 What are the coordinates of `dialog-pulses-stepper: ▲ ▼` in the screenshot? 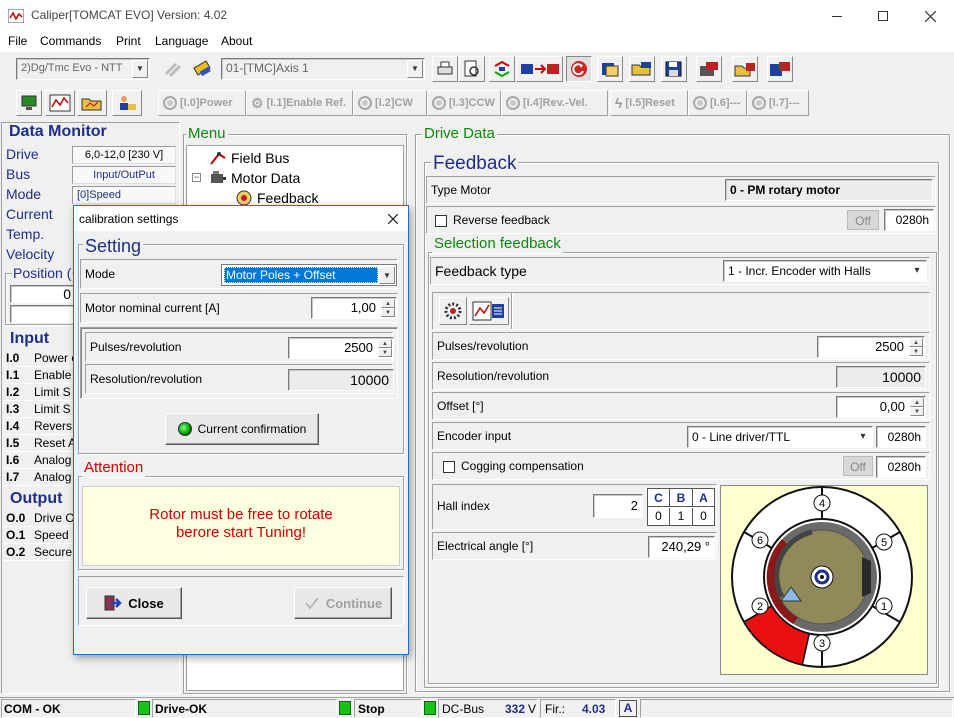 It's located at (385, 348).